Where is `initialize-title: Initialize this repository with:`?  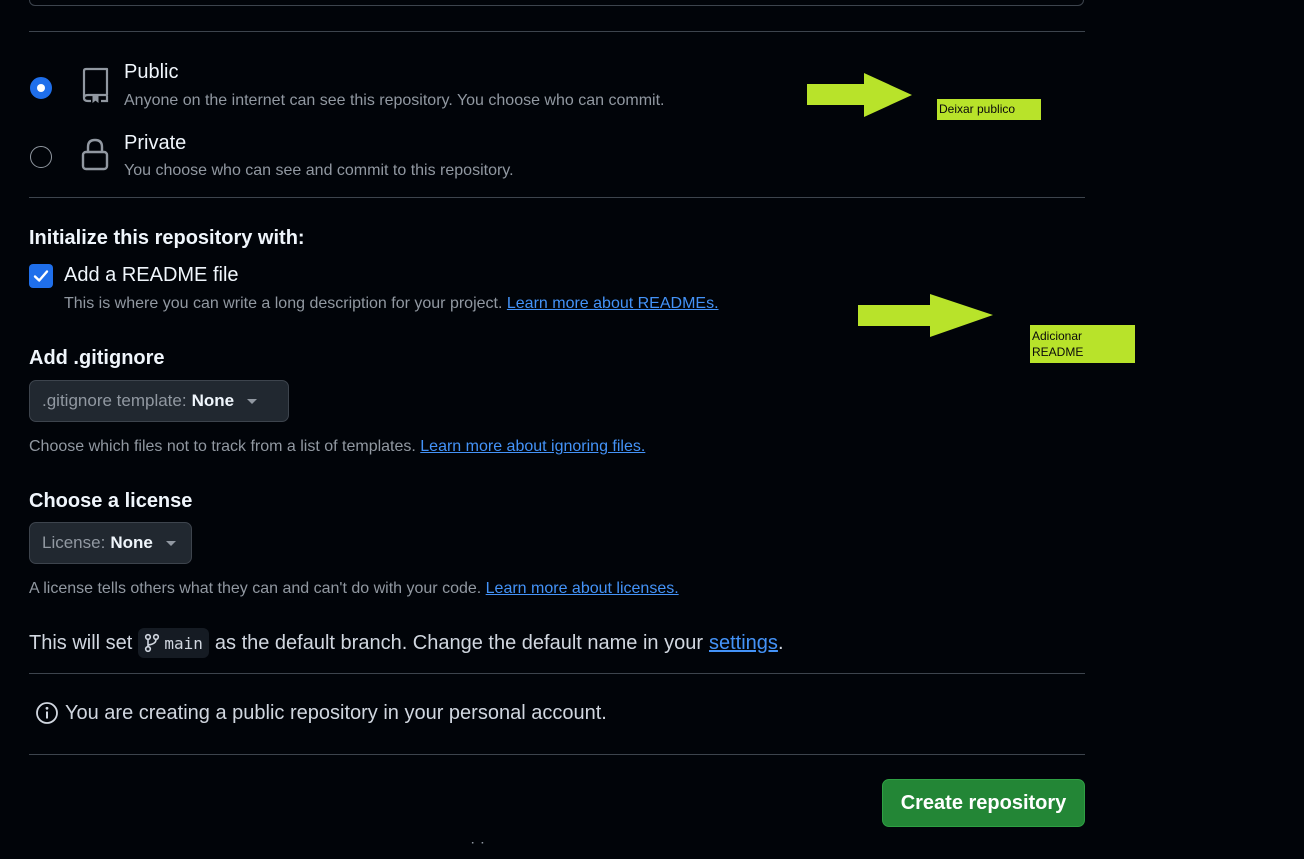
initialize-title: Initialize this repository with: is located at coordinates (167, 238).